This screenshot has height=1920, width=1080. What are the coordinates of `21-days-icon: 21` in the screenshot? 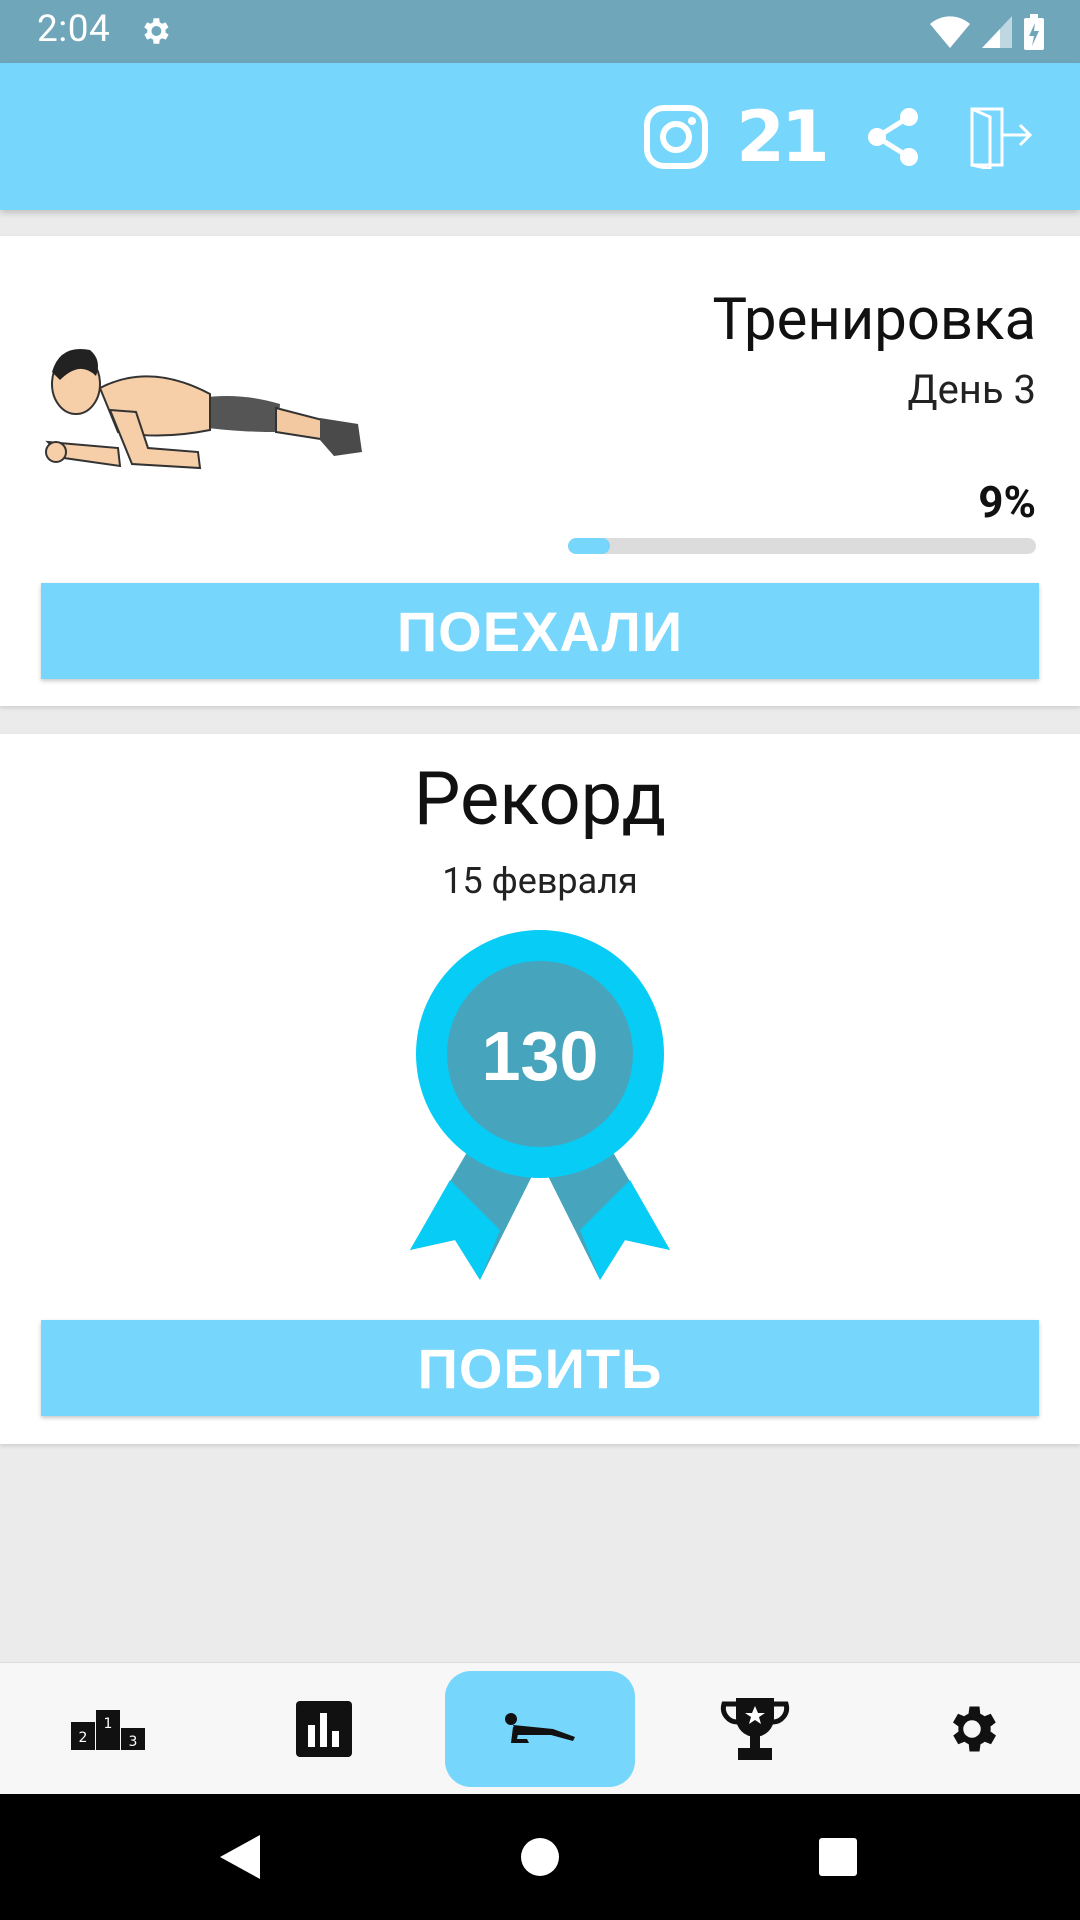 It's located at (782, 137).